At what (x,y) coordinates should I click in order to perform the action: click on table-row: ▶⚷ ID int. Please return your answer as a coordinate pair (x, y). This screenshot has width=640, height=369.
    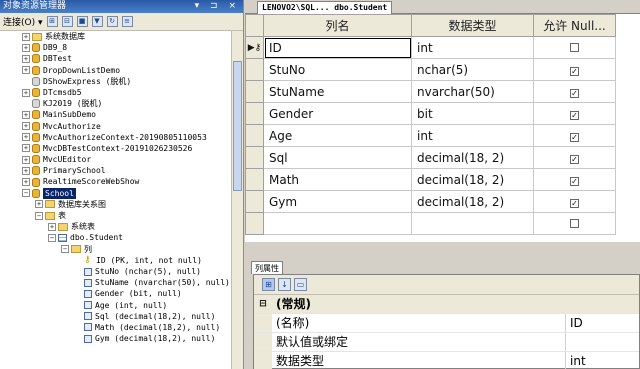
    Looking at the image, I should click on (430, 47).